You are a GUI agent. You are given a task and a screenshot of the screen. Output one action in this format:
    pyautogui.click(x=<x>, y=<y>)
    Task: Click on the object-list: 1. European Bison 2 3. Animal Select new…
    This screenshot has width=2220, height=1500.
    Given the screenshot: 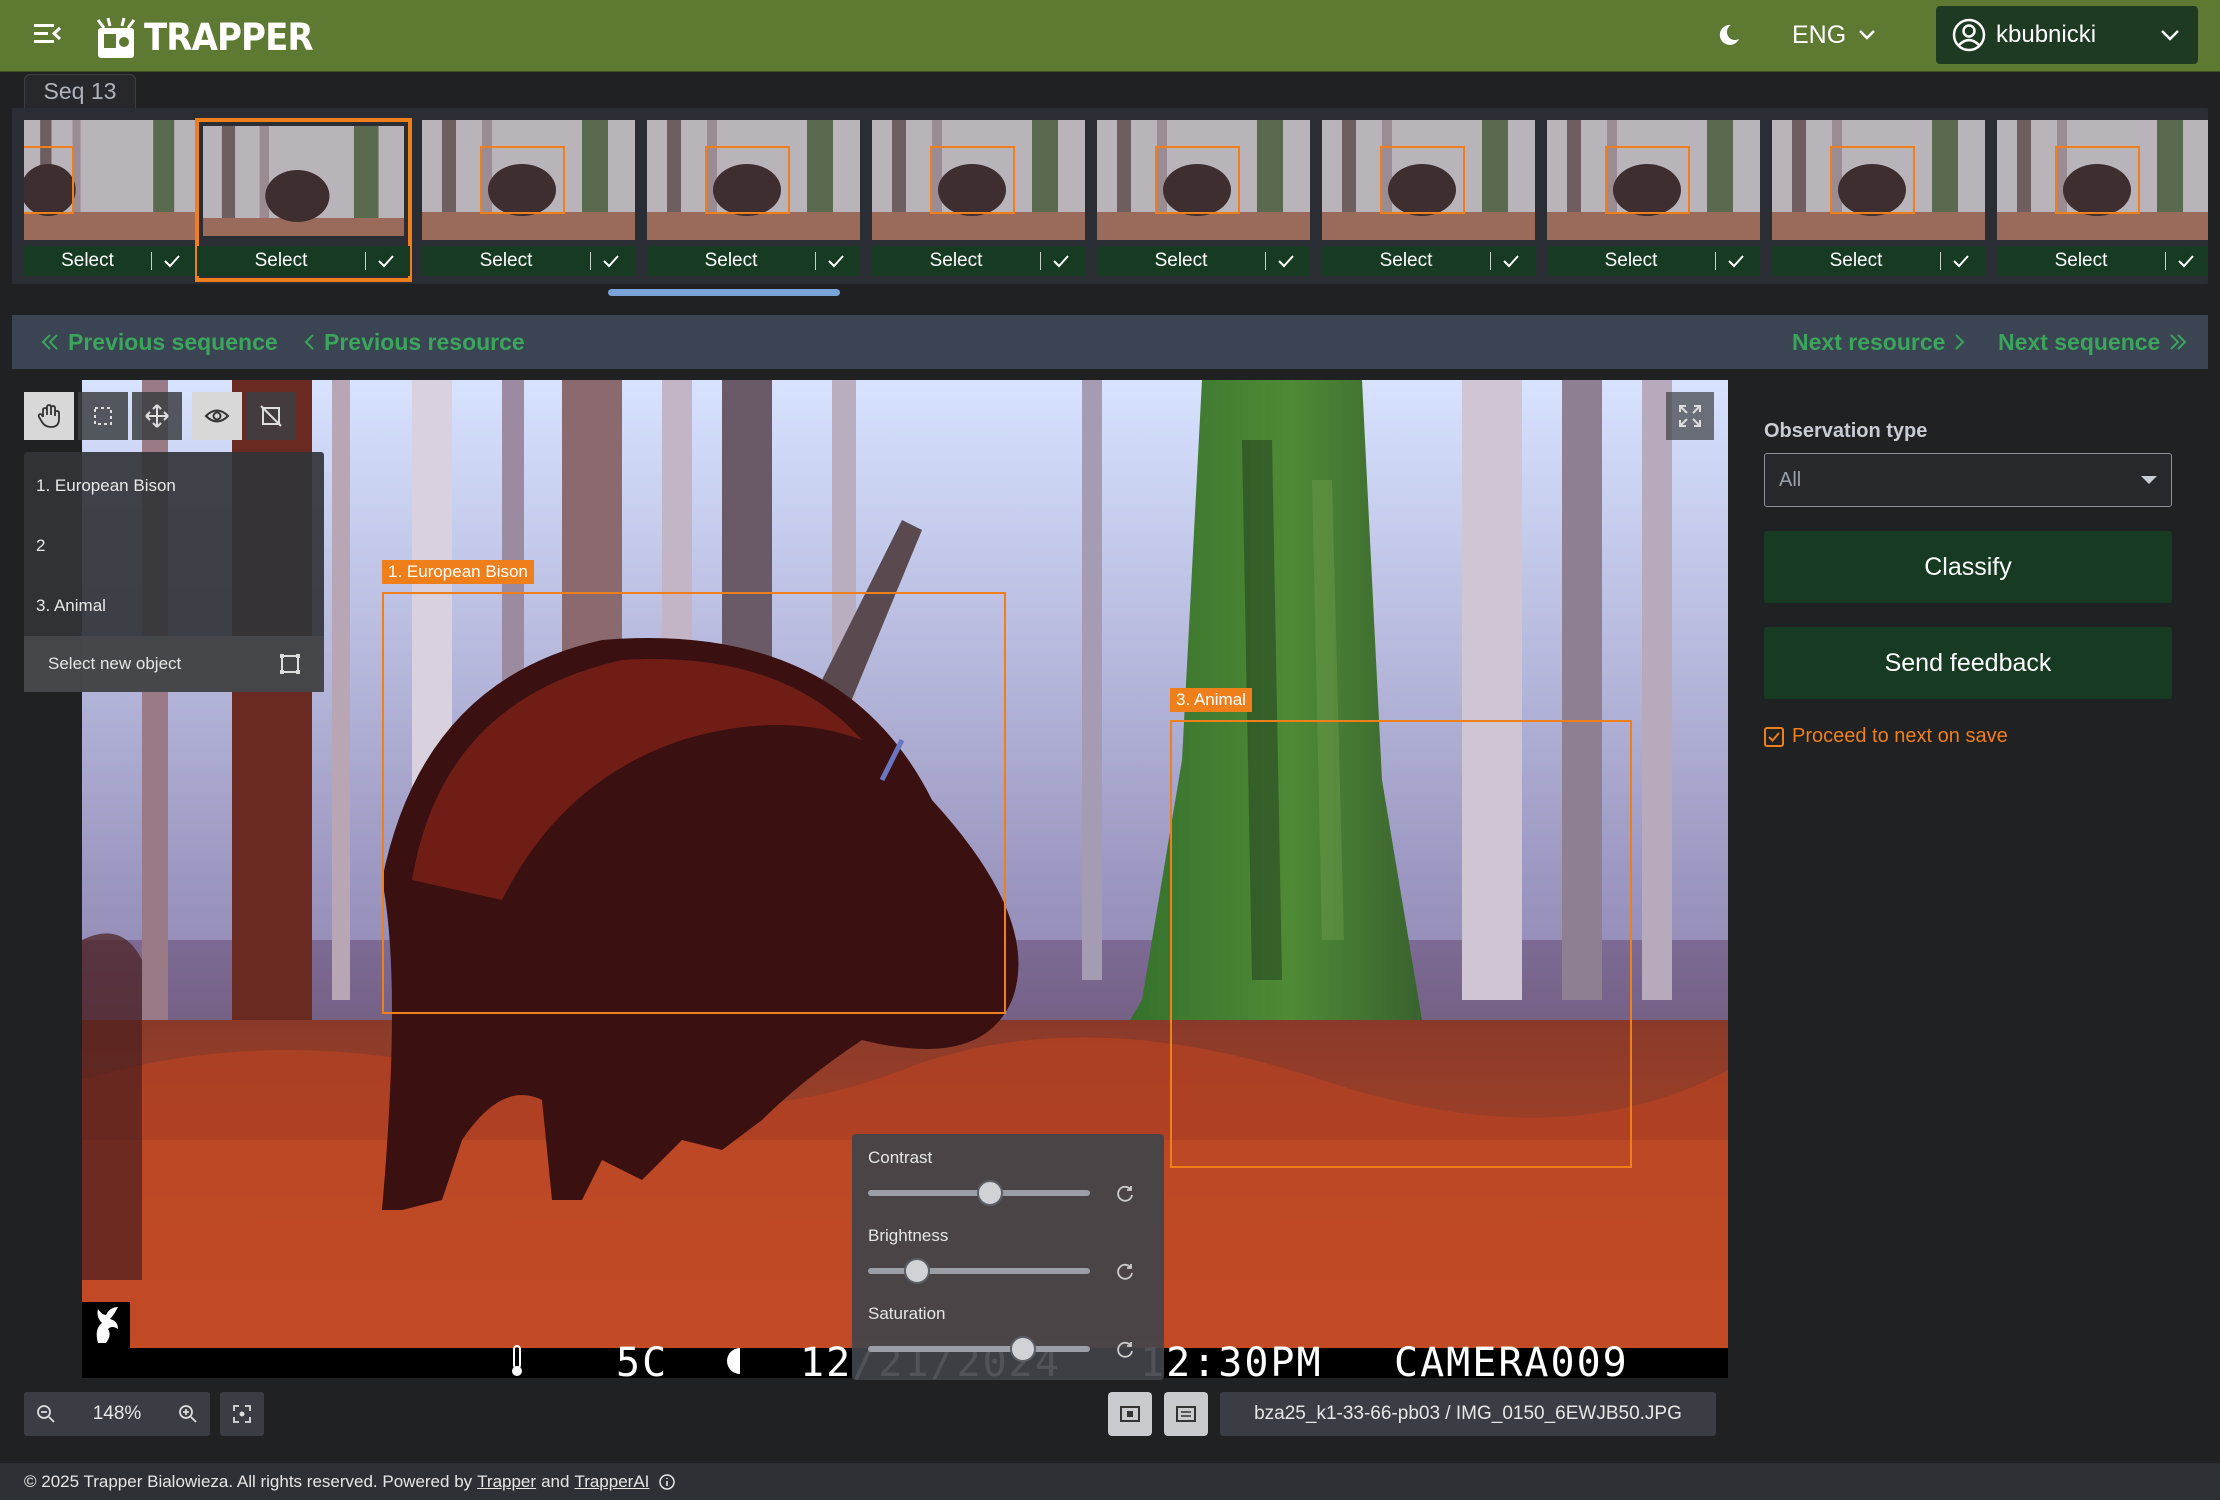 What is the action you would take?
    pyautogui.click(x=174, y=572)
    